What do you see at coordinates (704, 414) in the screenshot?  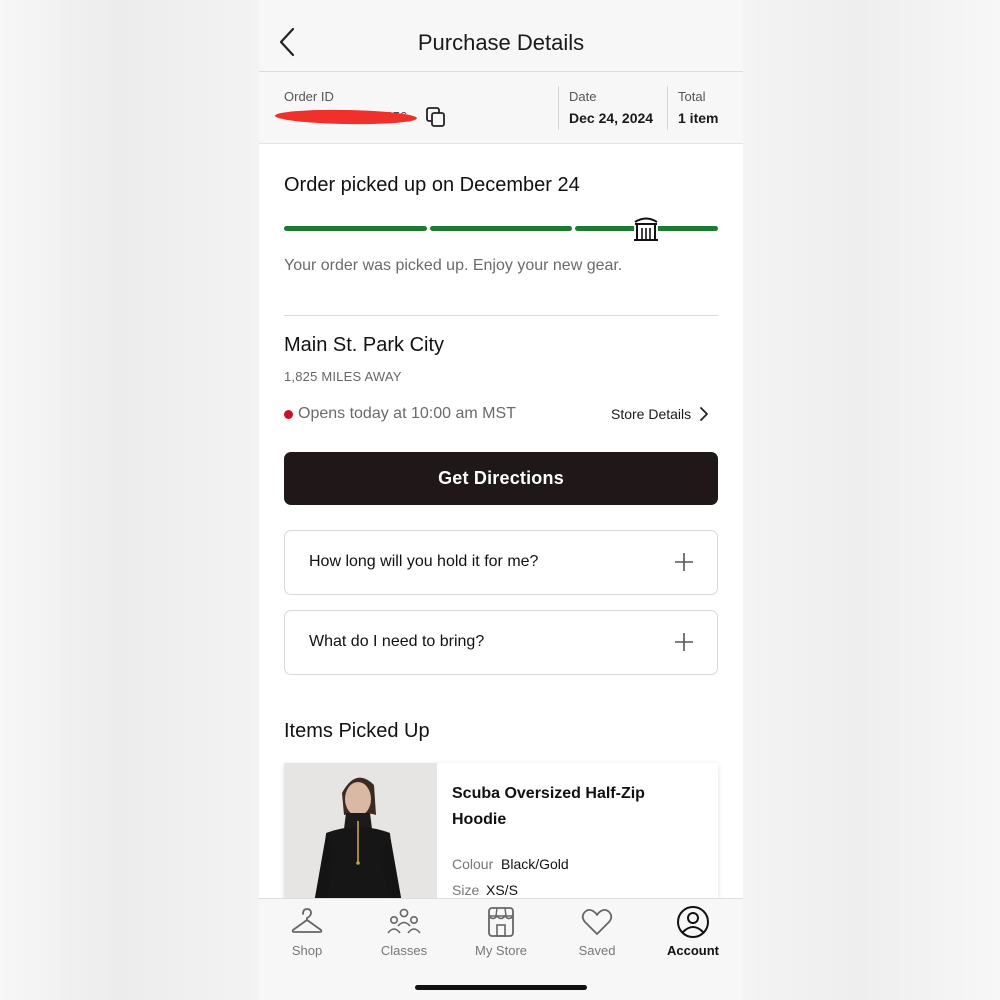 I see `chevron-right-icon` at bounding box center [704, 414].